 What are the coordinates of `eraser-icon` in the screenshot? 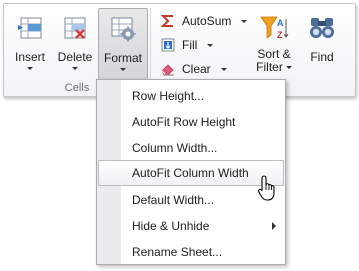 It's located at (168, 69).